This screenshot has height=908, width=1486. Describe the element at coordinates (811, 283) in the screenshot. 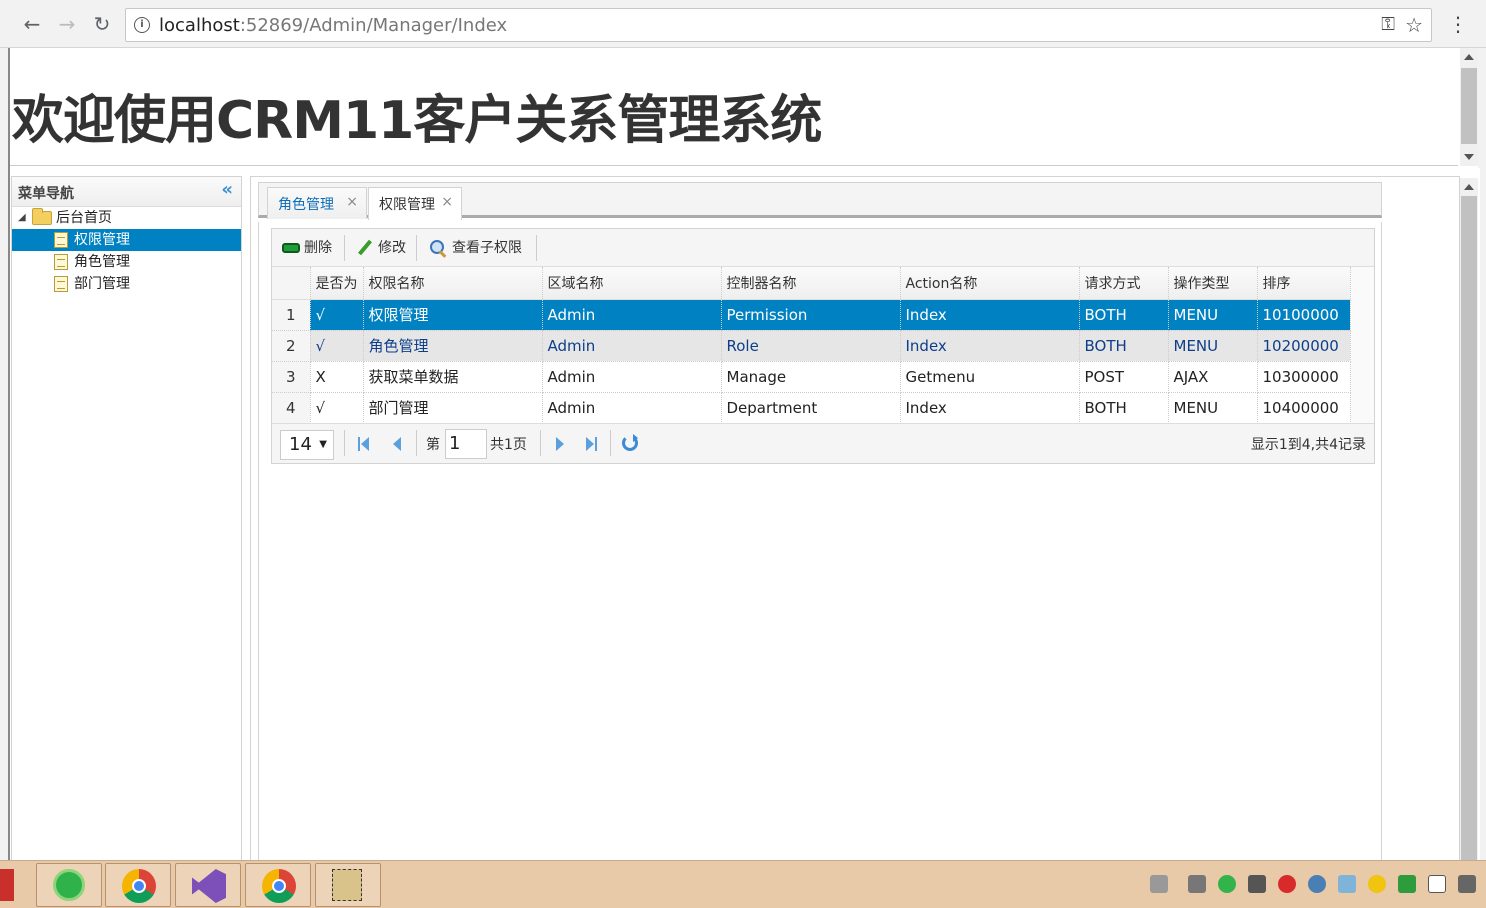

I see `column-header: 控制器名称` at that location.